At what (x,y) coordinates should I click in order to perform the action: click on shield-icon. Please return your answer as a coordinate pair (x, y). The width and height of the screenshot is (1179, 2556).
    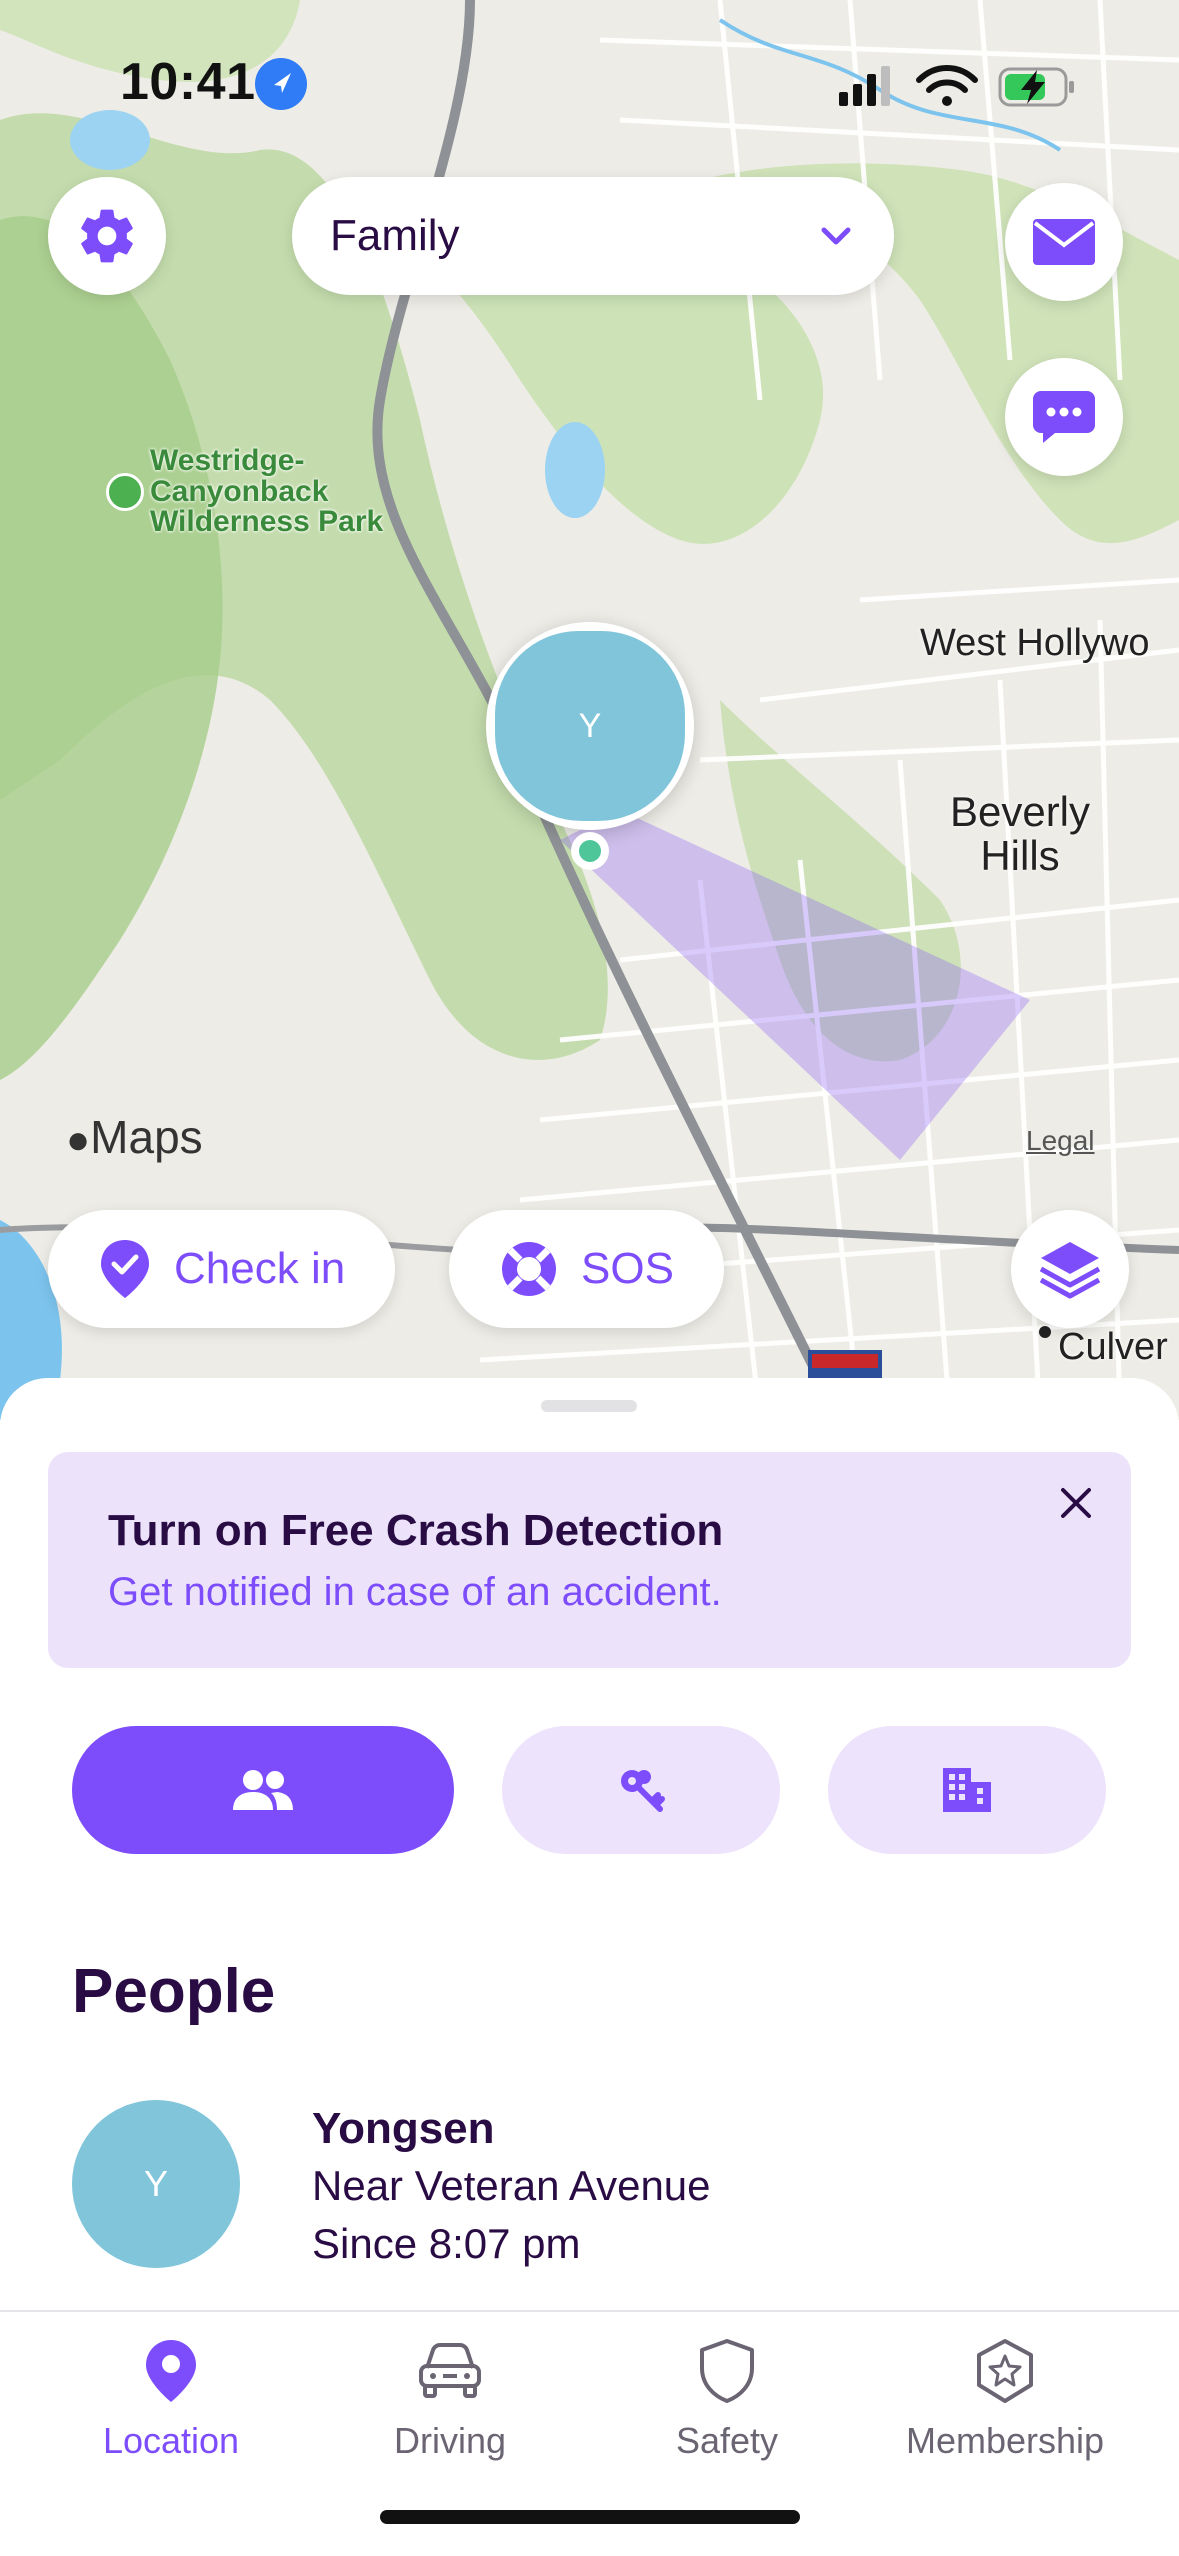
    Looking at the image, I should click on (727, 2371).